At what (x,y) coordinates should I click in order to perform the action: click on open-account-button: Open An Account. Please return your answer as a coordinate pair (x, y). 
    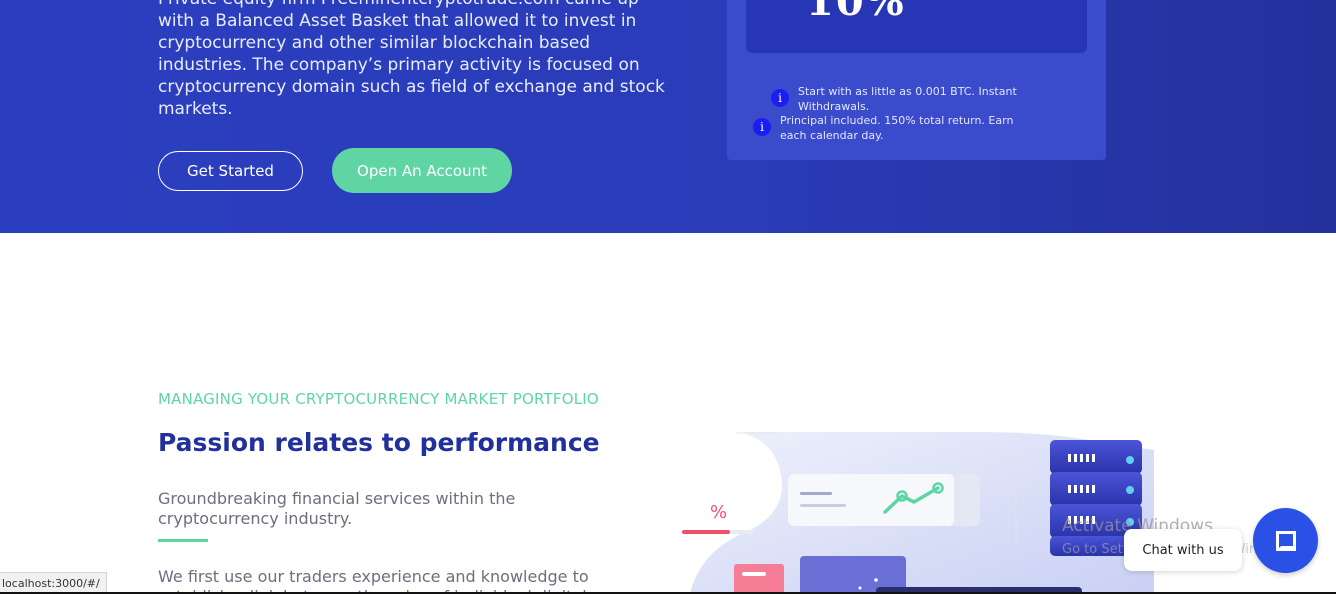
    Looking at the image, I should click on (422, 170).